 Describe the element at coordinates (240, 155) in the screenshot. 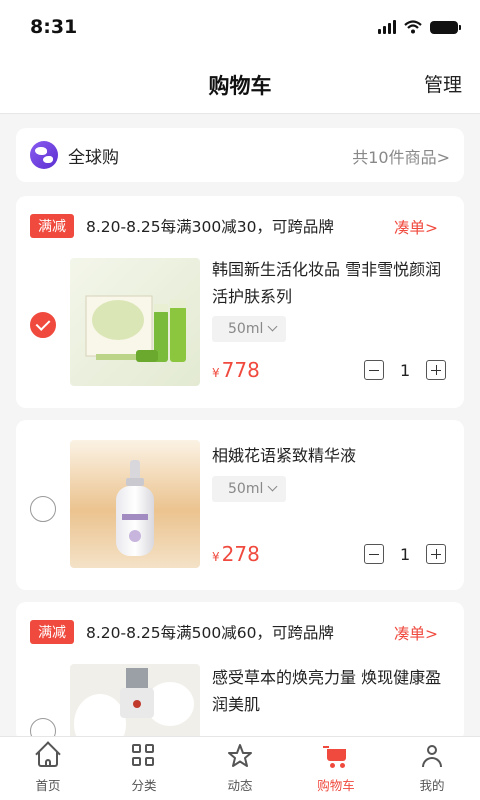

I see `global-purchase-card: 全球购 共10件商品>` at that location.